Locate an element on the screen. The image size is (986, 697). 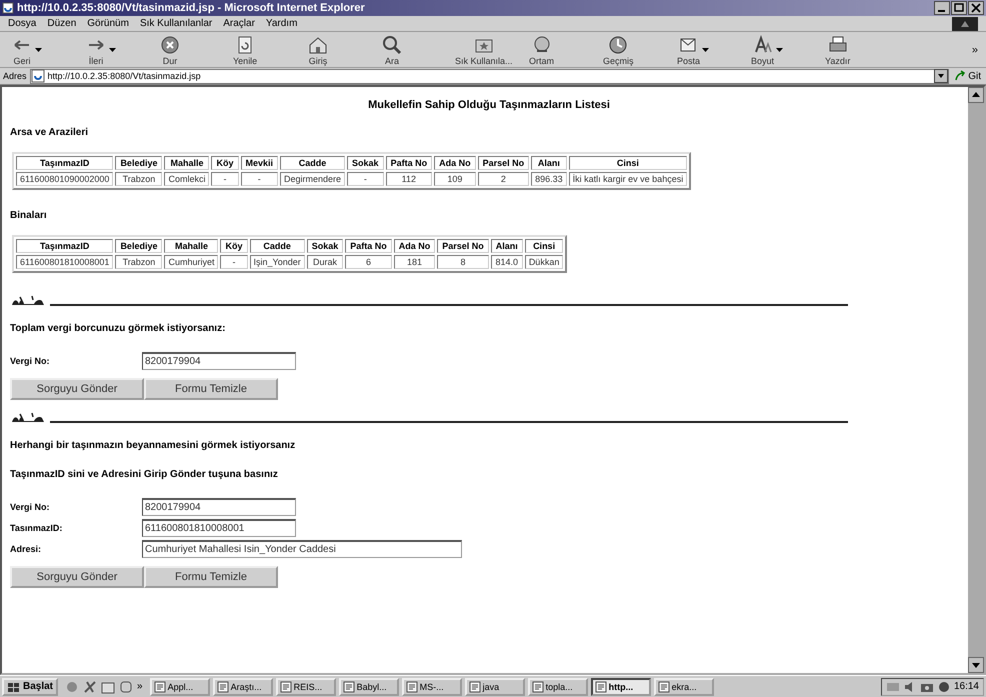
table-cell: İki katlı kargir ev ve bahçesi is located at coordinates (628, 179).